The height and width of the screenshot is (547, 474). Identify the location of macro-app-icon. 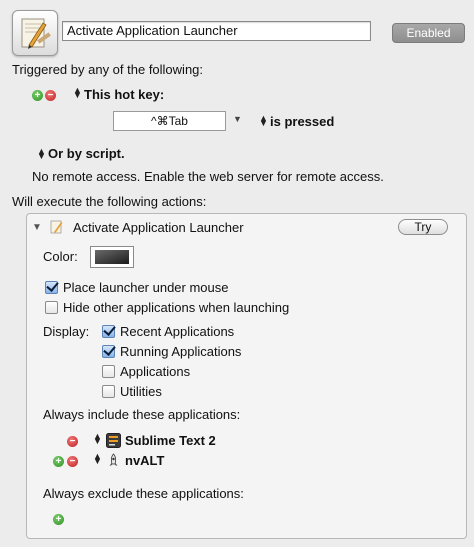
(35, 33).